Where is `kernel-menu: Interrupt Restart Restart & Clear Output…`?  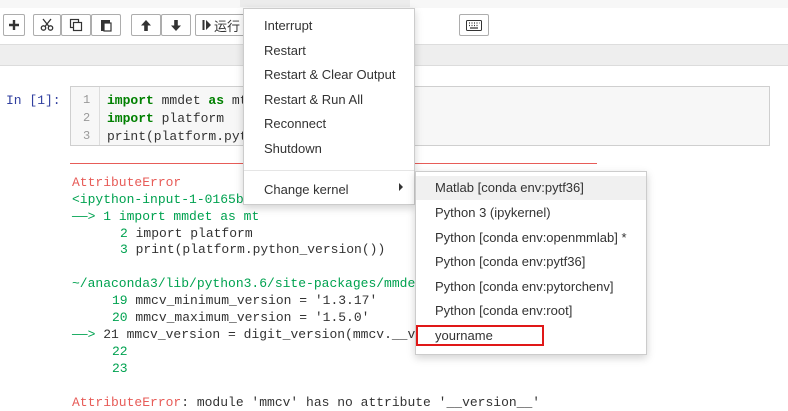 kernel-menu: Interrupt Restart Restart & Clear Output… is located at coordinates (329, 106).